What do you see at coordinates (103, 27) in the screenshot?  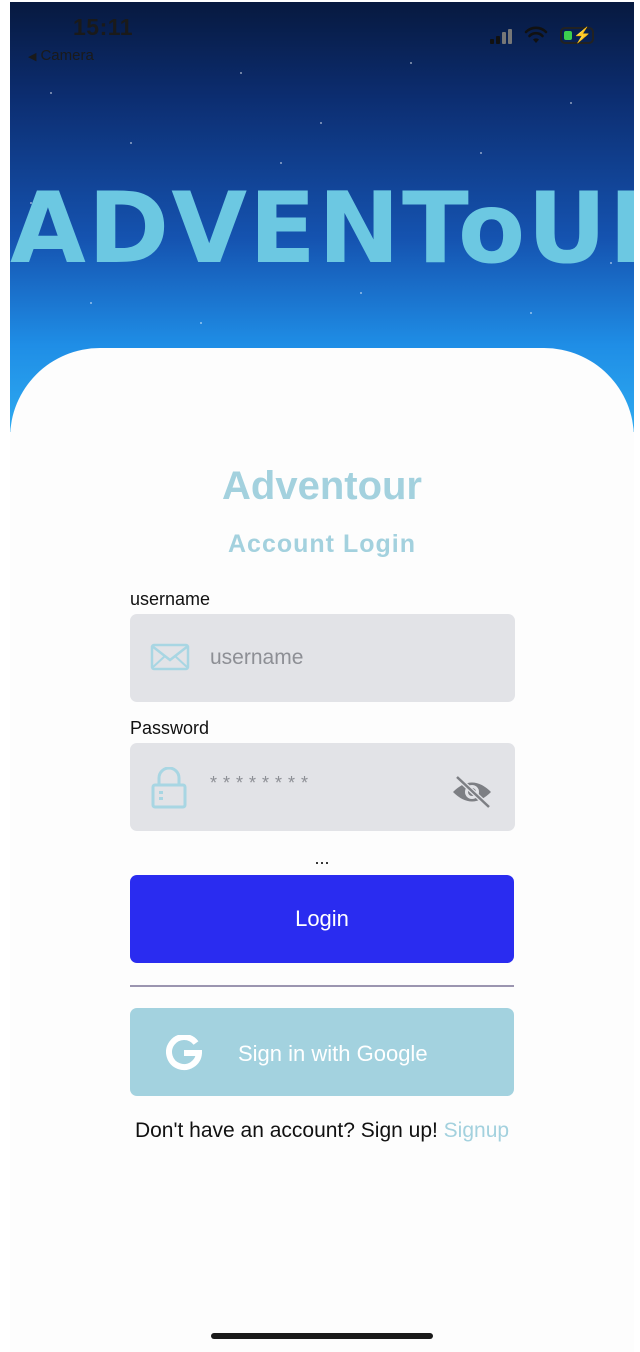 I see `status-time: 15:11` at bounding box center [103, 27].